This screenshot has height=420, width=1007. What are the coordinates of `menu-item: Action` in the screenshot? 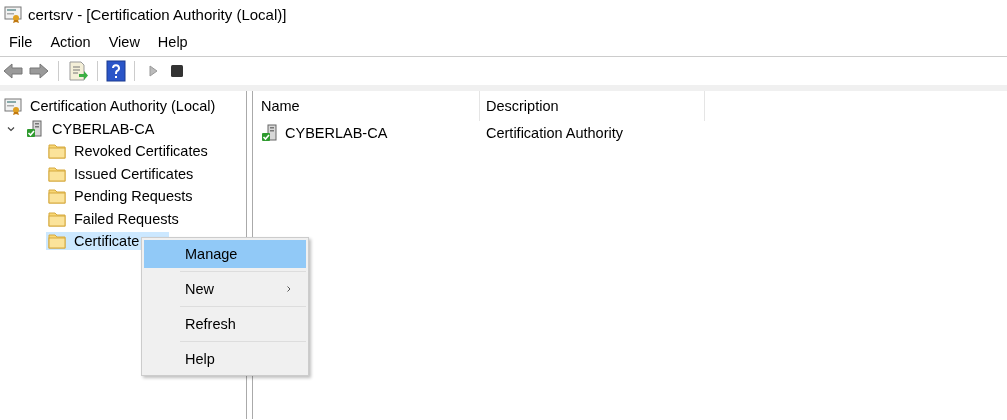 It's located at (70, 42).